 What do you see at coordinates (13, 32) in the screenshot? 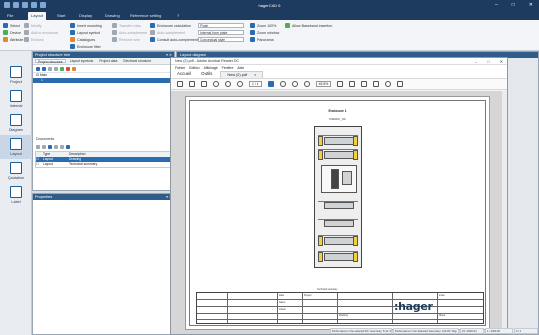
I see `device-button: Device` at bounding box center [13, 32].